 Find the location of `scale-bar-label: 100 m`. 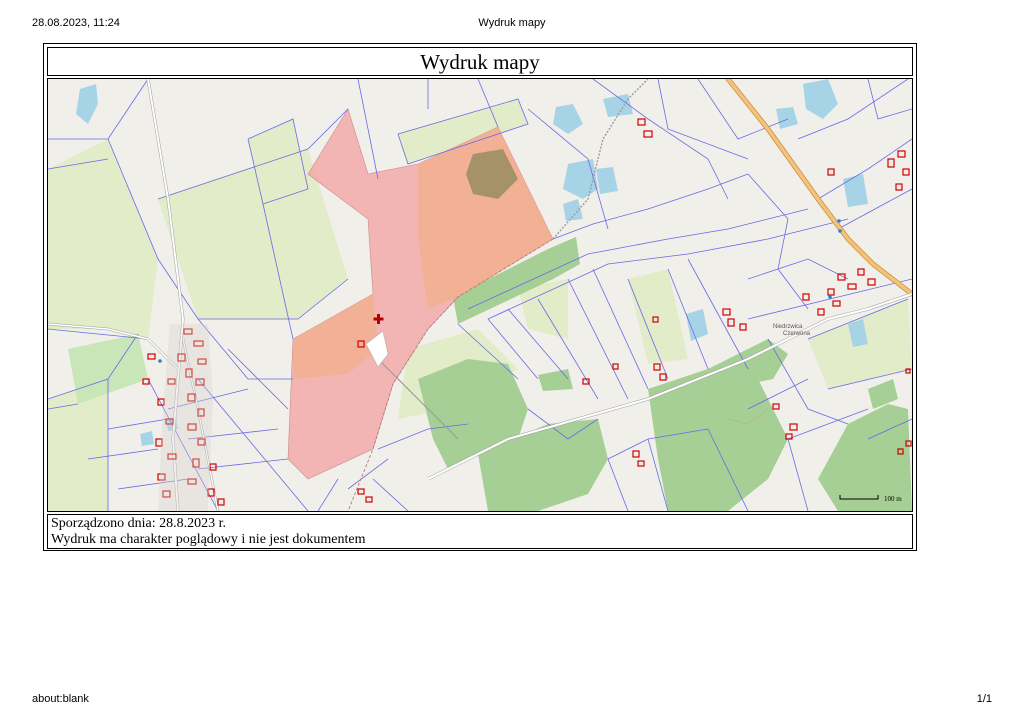

scale-bar-label: 100 m is located at coordinates (893, 499).